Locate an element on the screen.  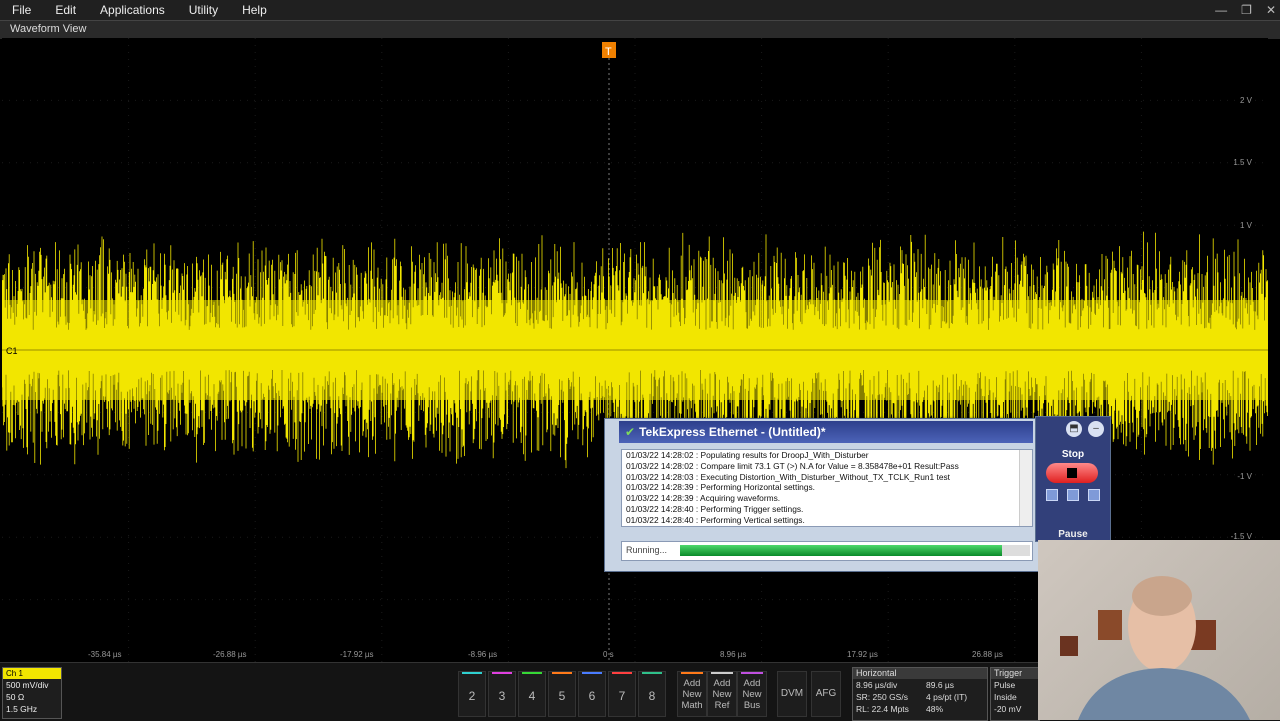
channel-8-button: 8 is located at coordinates (652, 694).